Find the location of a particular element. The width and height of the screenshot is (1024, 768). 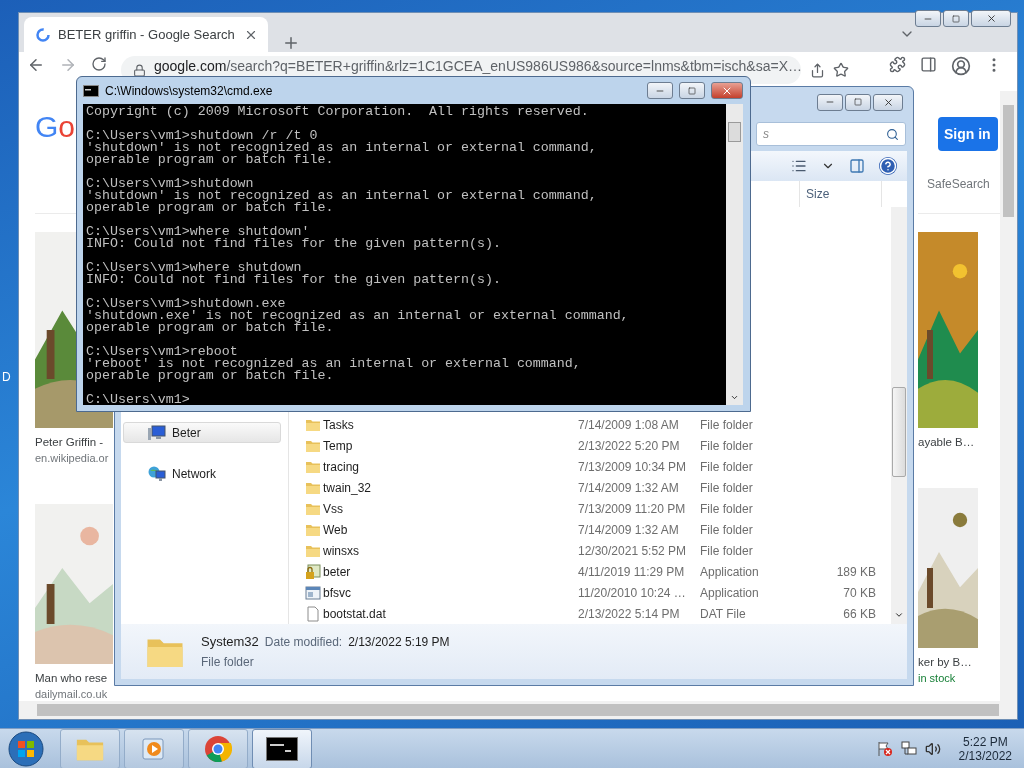

console-line: 'shutdown.exe' is not recognized as an internal or external command, is located at coordinates (358, 316).